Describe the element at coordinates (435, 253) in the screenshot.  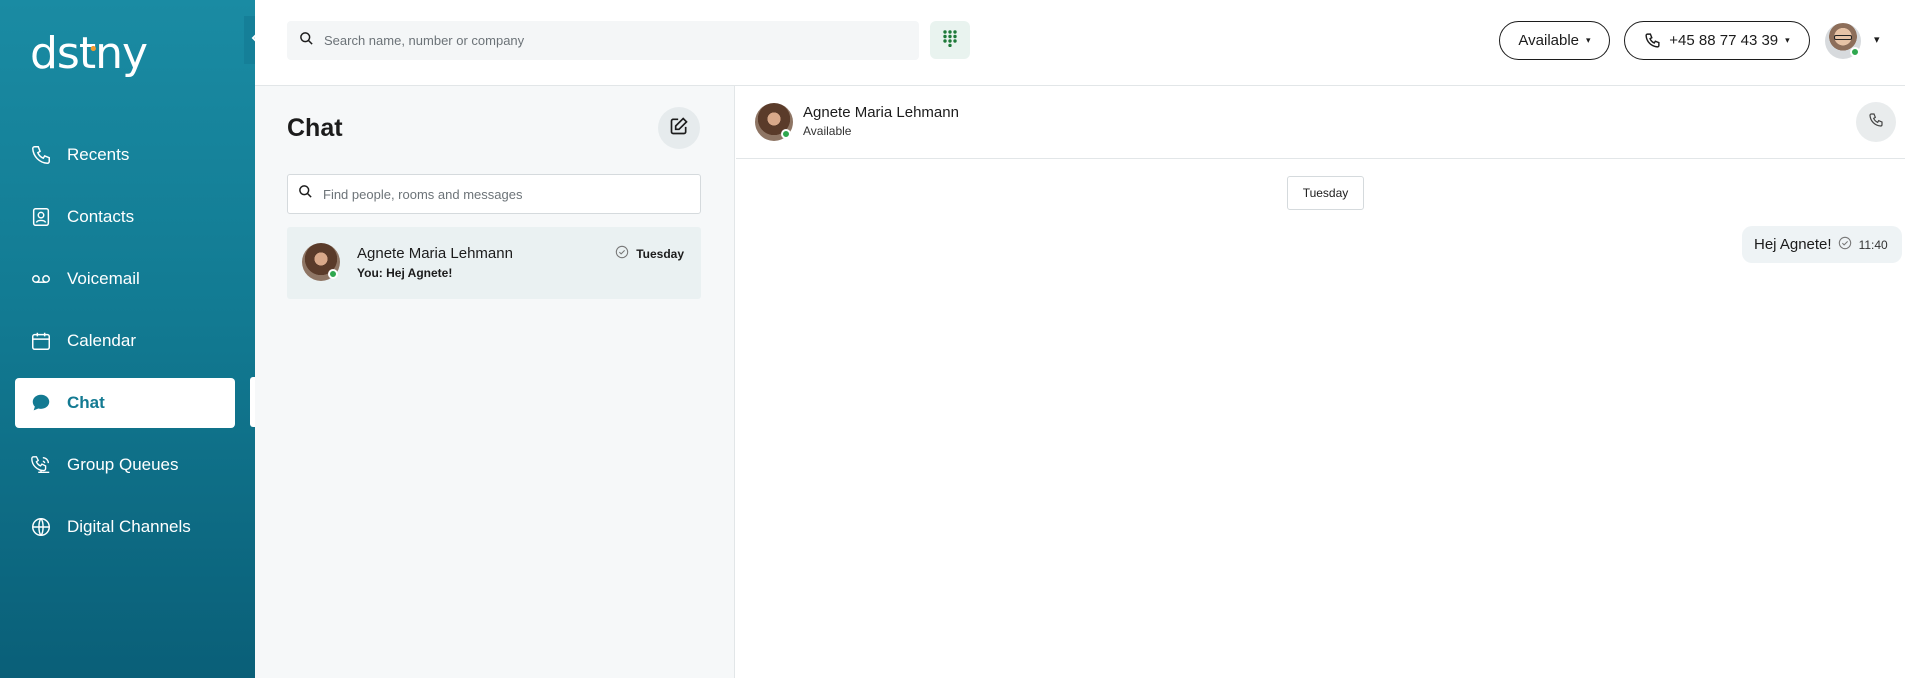
I see `conversation-name: Agnete Maria Lehmann` at that location.